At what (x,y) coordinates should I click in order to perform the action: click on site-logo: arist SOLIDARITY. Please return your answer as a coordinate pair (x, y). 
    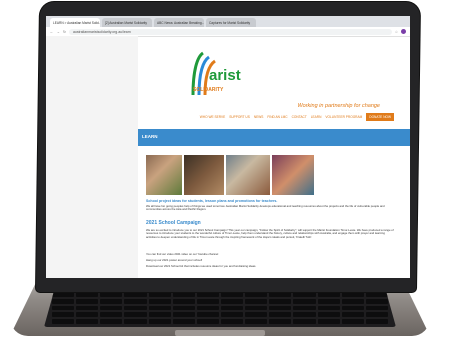
    Looking at the image, I should click on (219, 77).